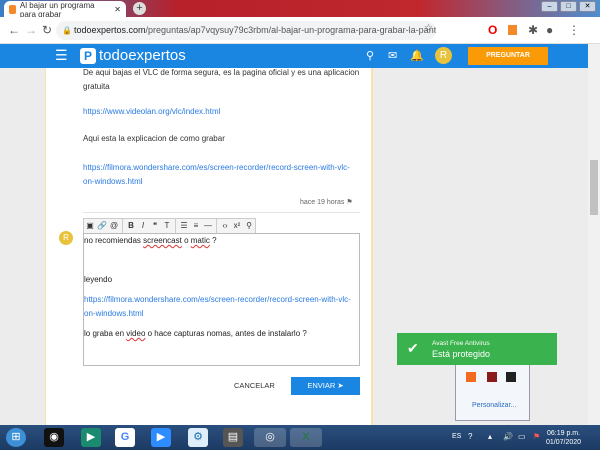  I want to click on code-icon: ‹›, so click(225, 226).